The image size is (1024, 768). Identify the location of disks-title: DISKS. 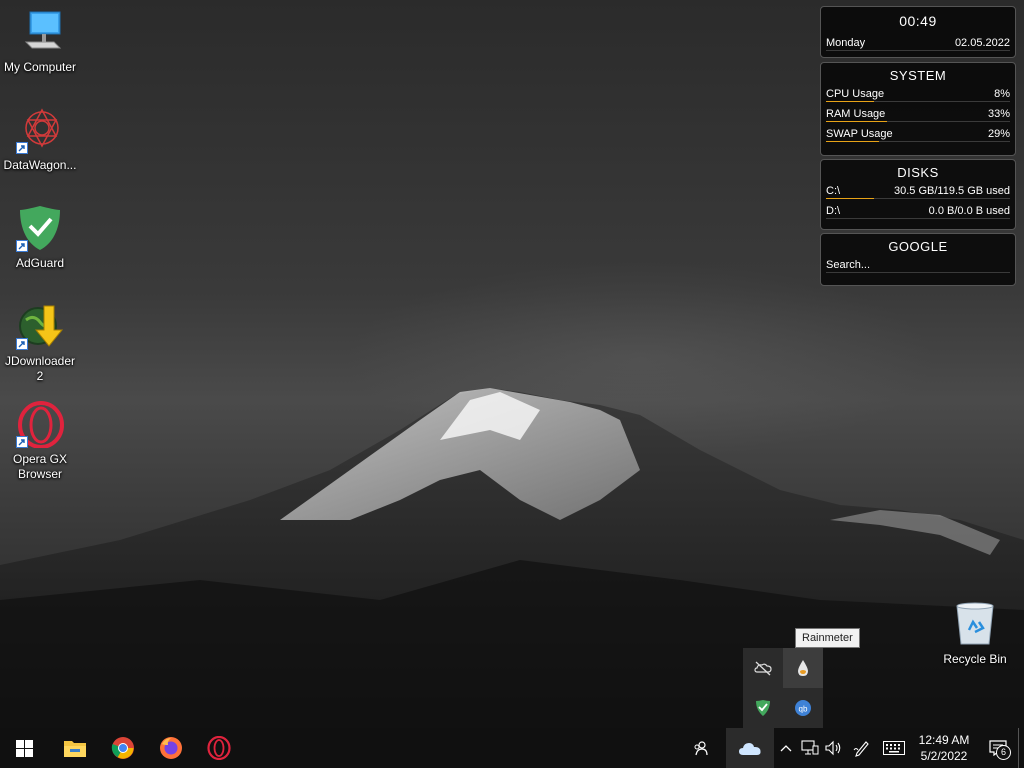
(918, 172).